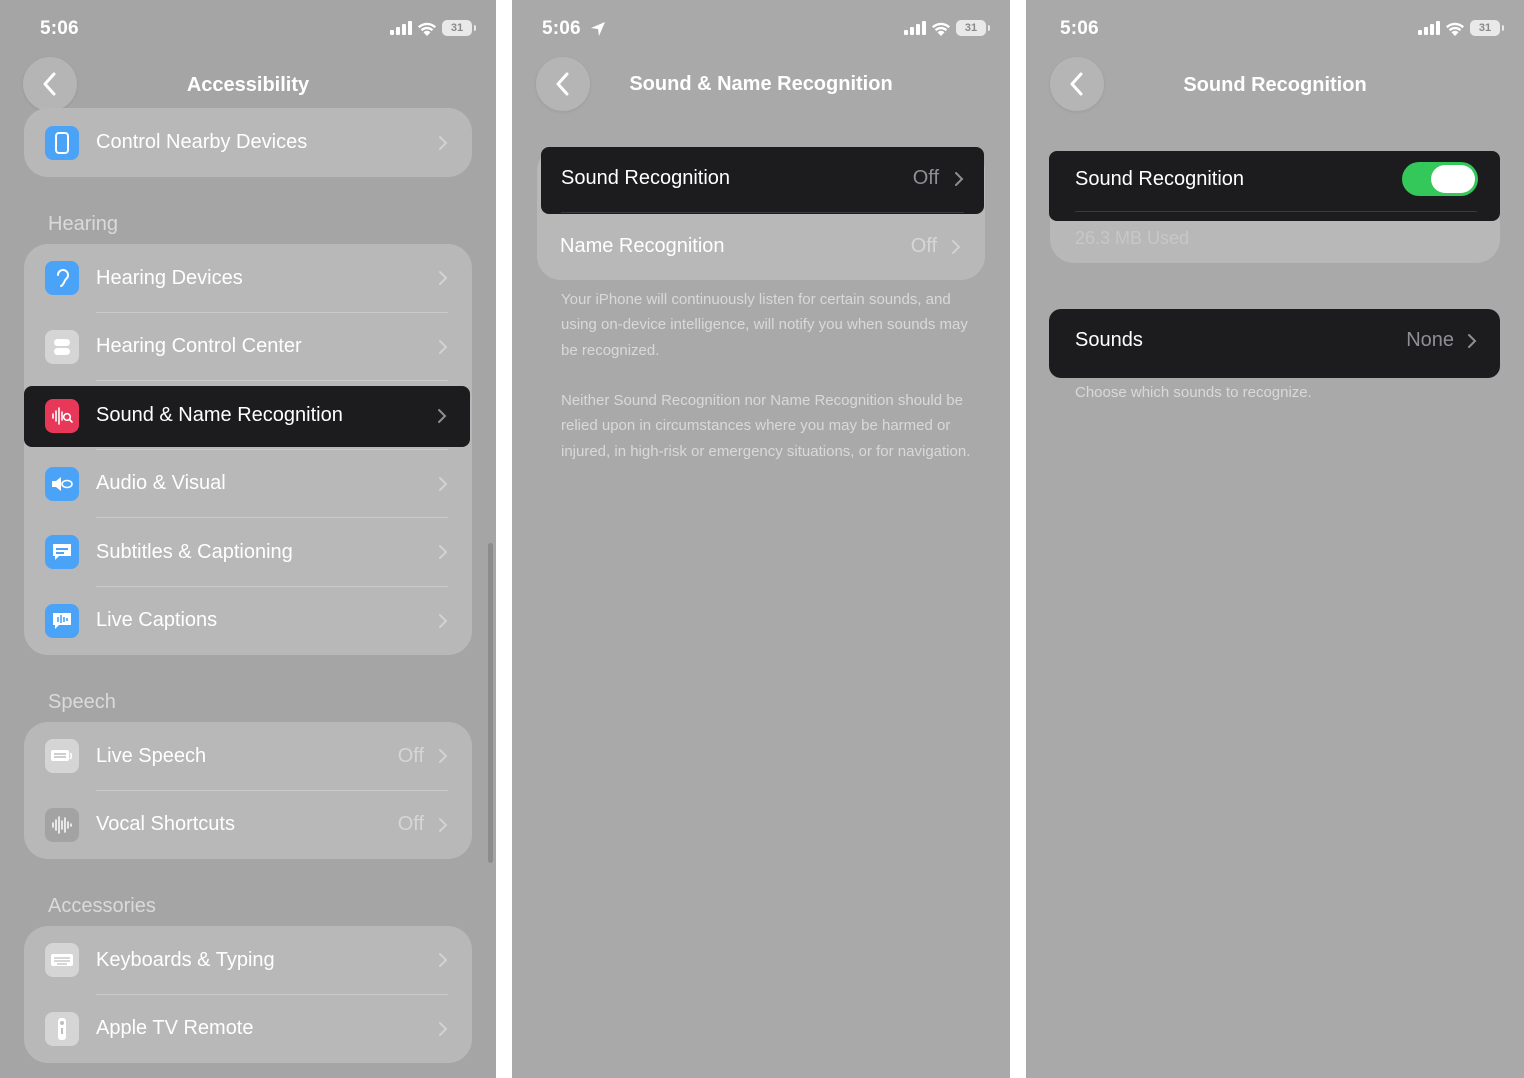 The image size is (1524, 1078). I want to click on list-item-hearing-devices: Hearing Devices, so click(248, 278).